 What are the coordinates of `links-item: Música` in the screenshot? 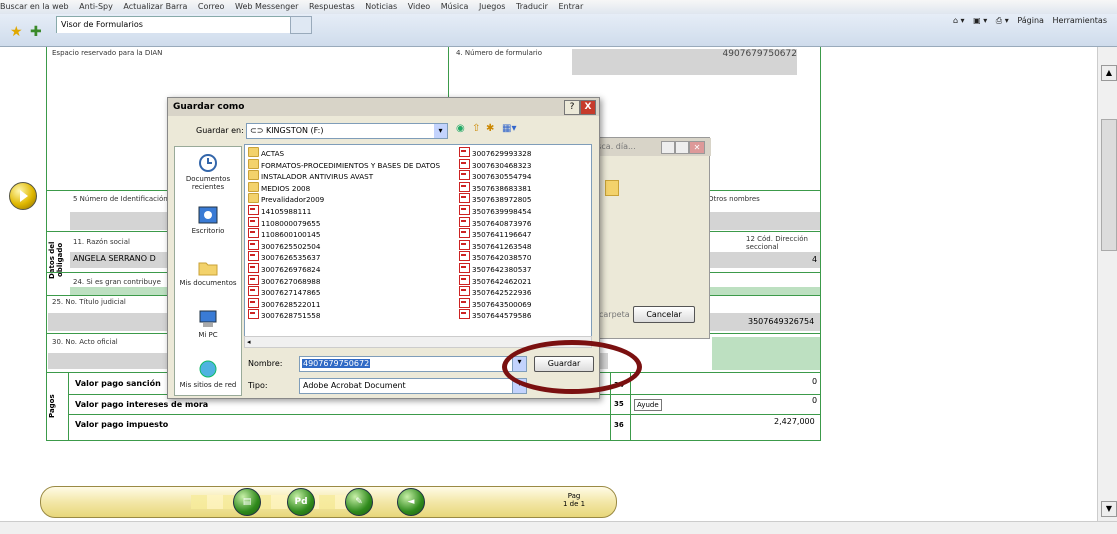 It's located at (455, 6).